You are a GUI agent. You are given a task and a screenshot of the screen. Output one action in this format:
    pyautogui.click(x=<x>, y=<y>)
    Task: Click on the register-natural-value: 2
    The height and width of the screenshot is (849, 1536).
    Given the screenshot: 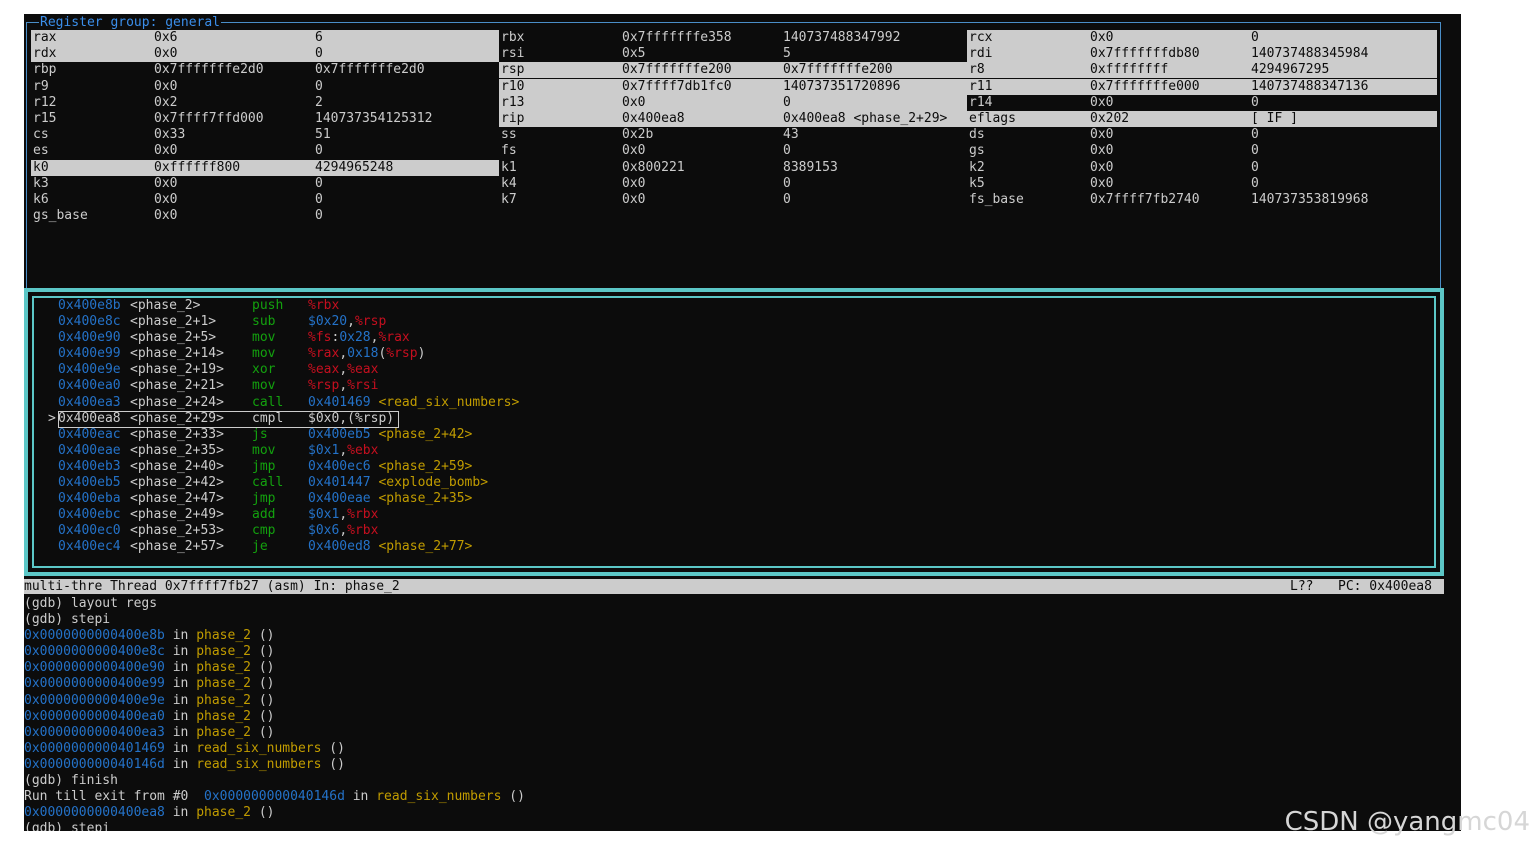 What is the action you would take?
    pyautogui.click(x=319, y=102)
    